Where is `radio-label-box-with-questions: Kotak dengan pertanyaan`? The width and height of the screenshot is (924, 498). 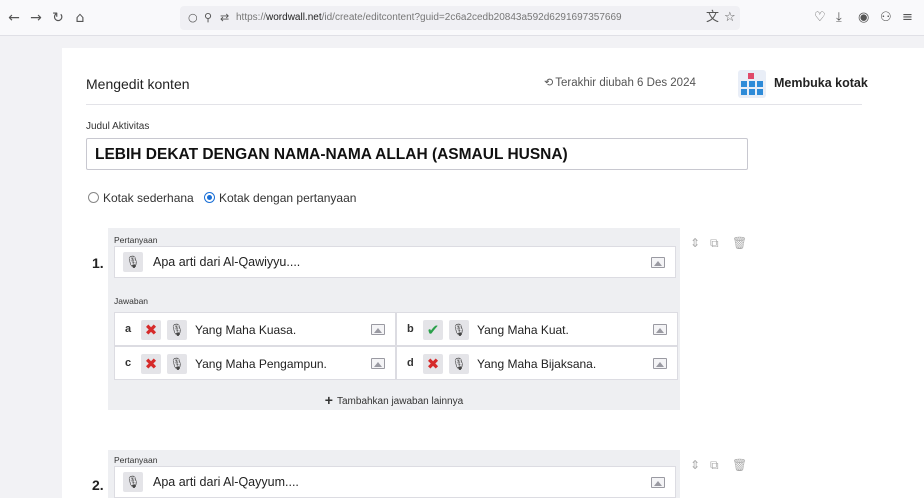
radio-label-box-with-questions: Kotak dengan pertanyaan is located at coordinates (287, 198).